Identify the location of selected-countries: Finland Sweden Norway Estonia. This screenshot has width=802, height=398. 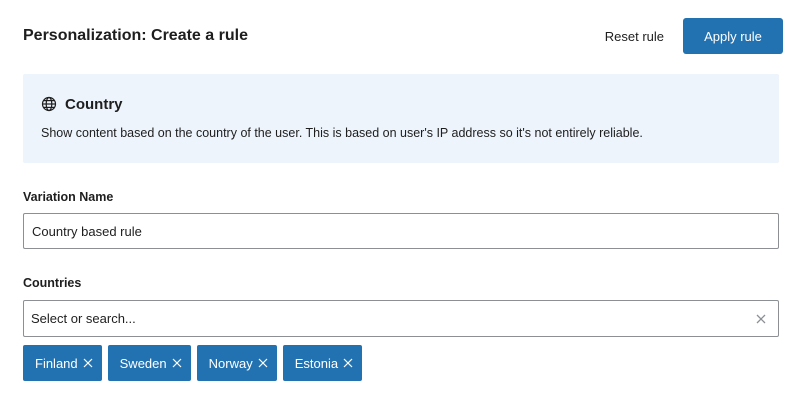
(193, 363).